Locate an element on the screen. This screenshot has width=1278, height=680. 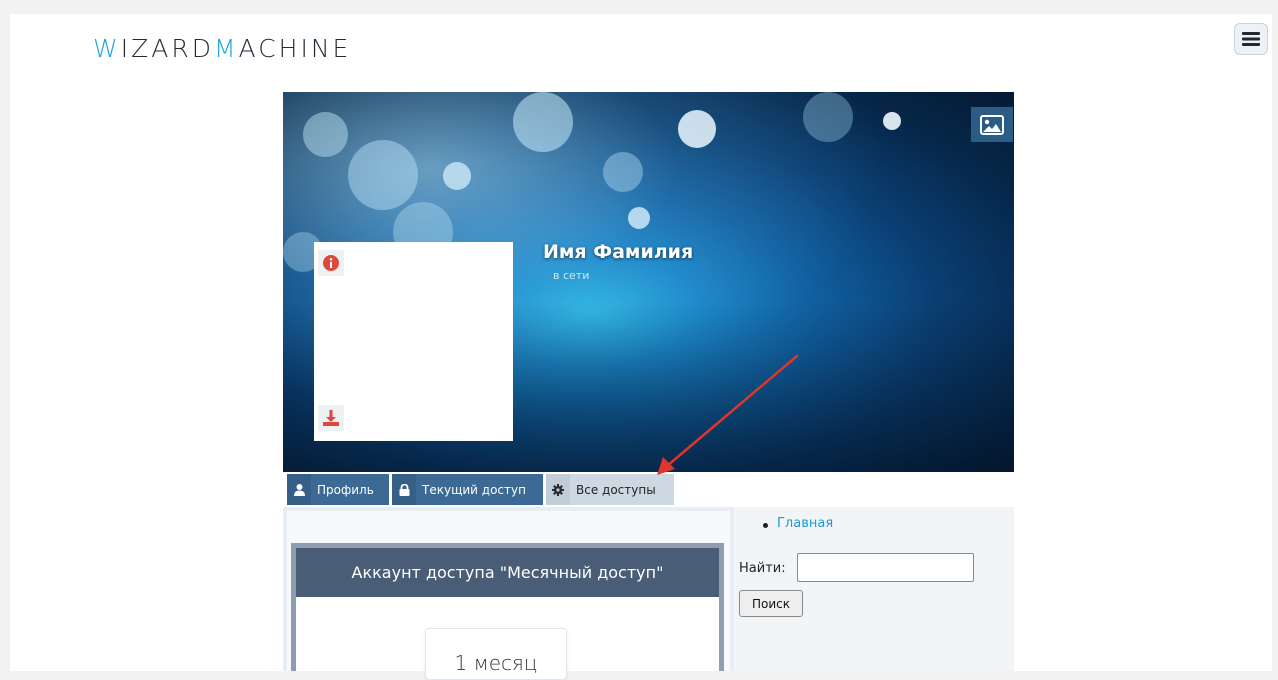
logo-text-achine: ACHINE is located at coordinates (295, 48).